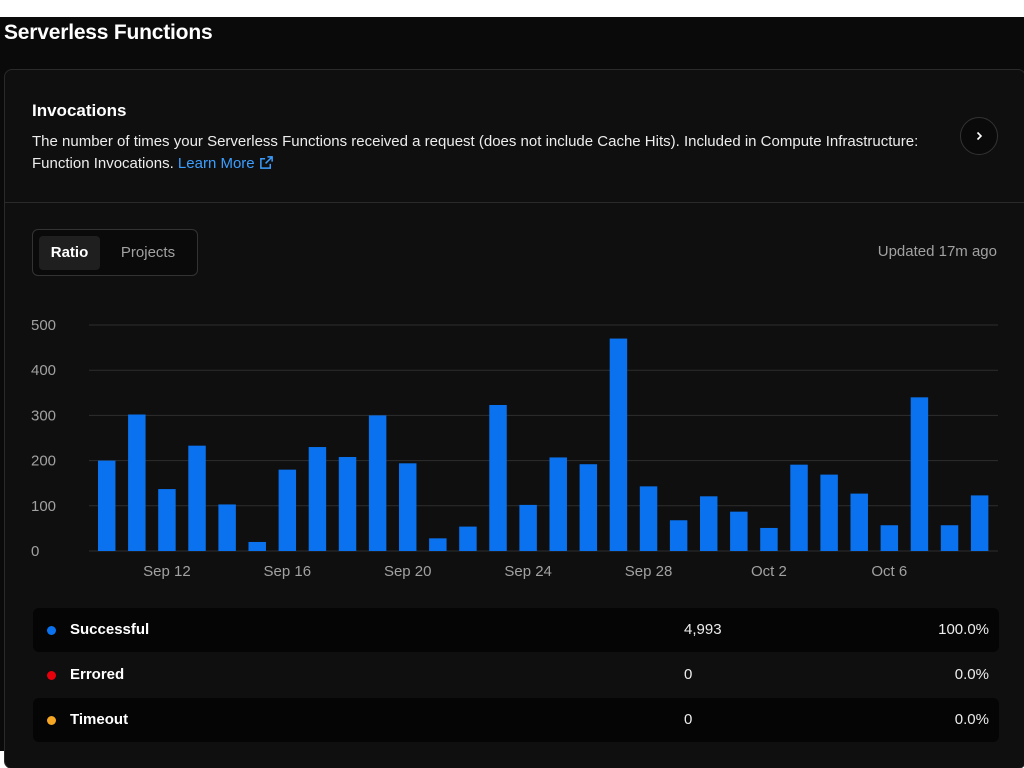 The image size is (1024, 768). Describe the element at coordinates (408, 571) in the screenshot. I see `x-tick-label: Sep 20` at that location.